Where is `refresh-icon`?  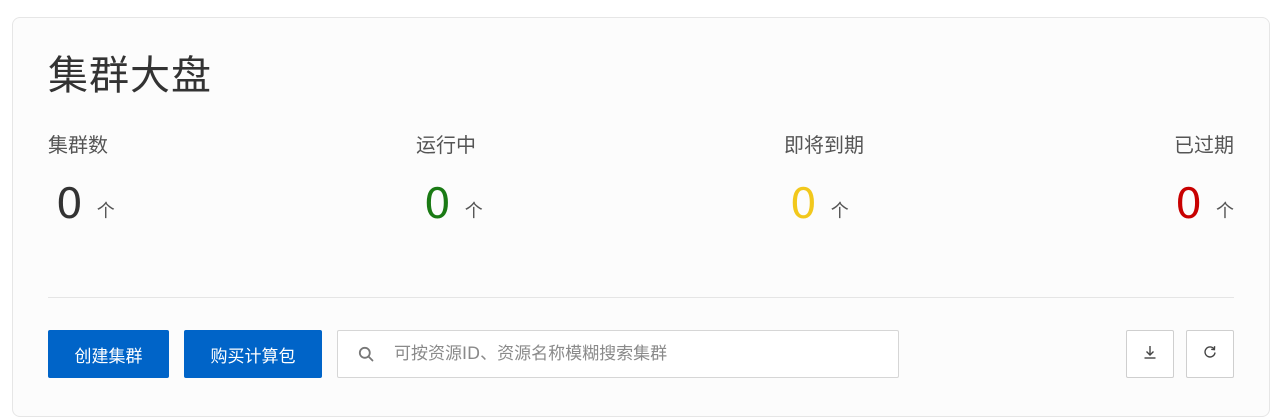 refresh-icon is located at coordinates (1210, 354).